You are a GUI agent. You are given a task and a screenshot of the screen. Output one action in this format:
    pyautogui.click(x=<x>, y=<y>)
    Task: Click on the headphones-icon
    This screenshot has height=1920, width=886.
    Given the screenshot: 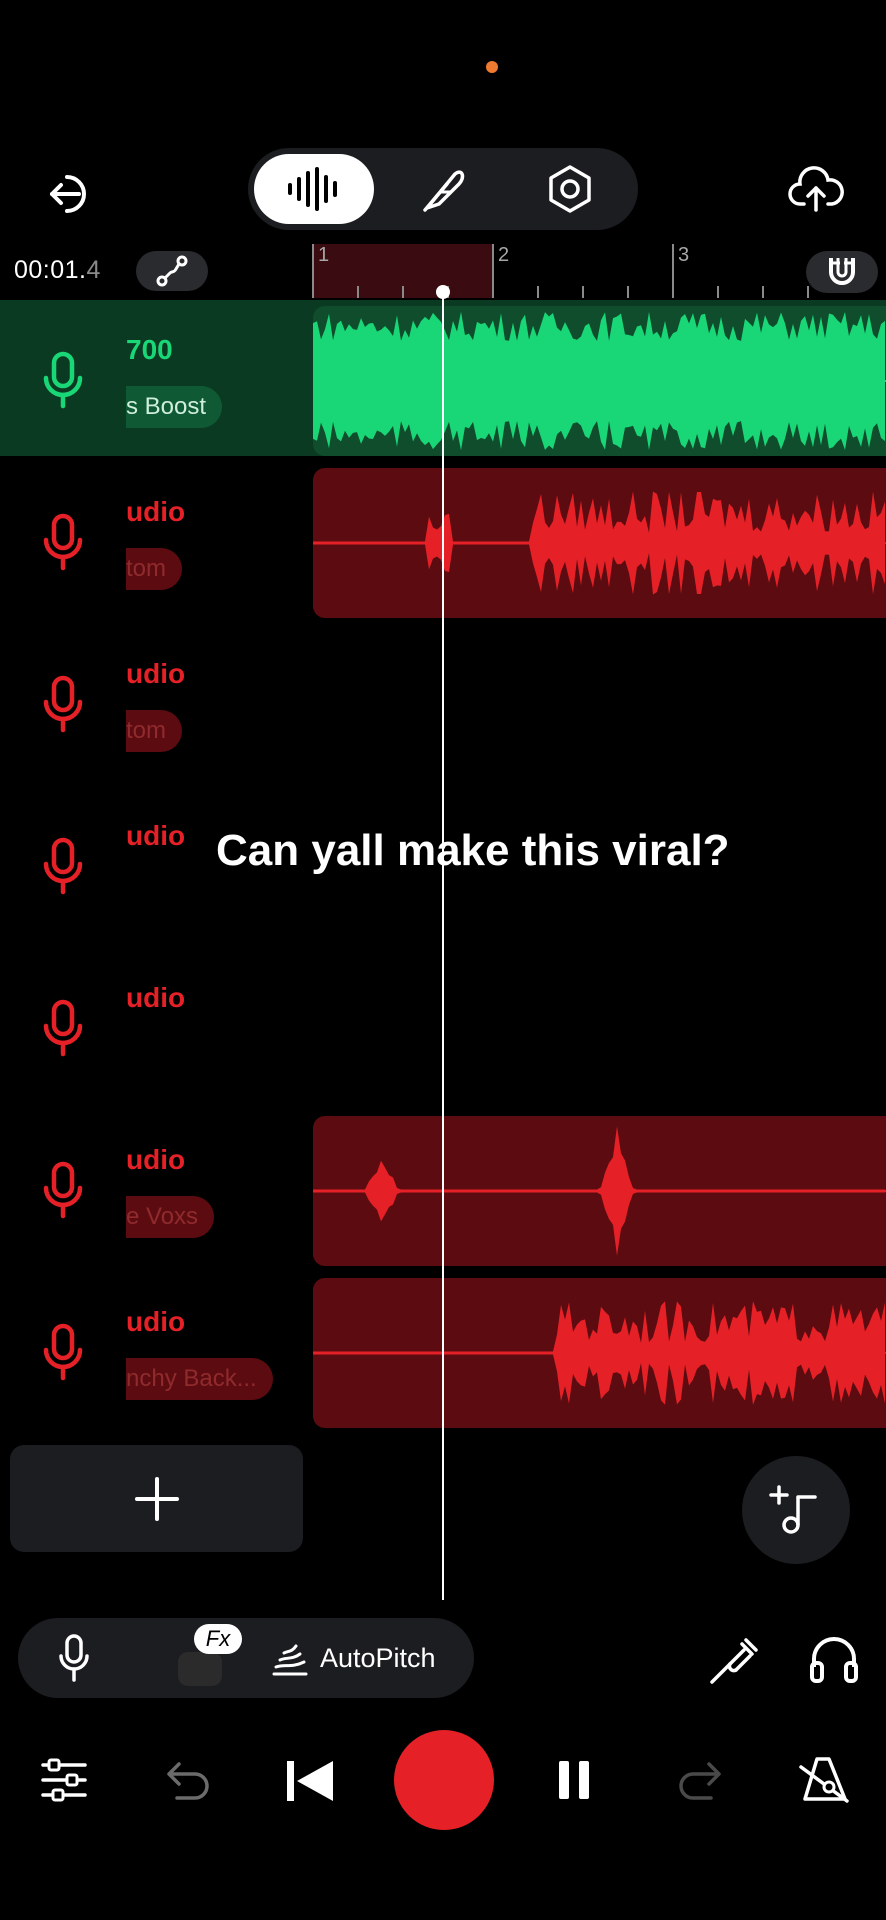 What is the action you would take?
    pyautogui.click(x=834, y=1660)
    